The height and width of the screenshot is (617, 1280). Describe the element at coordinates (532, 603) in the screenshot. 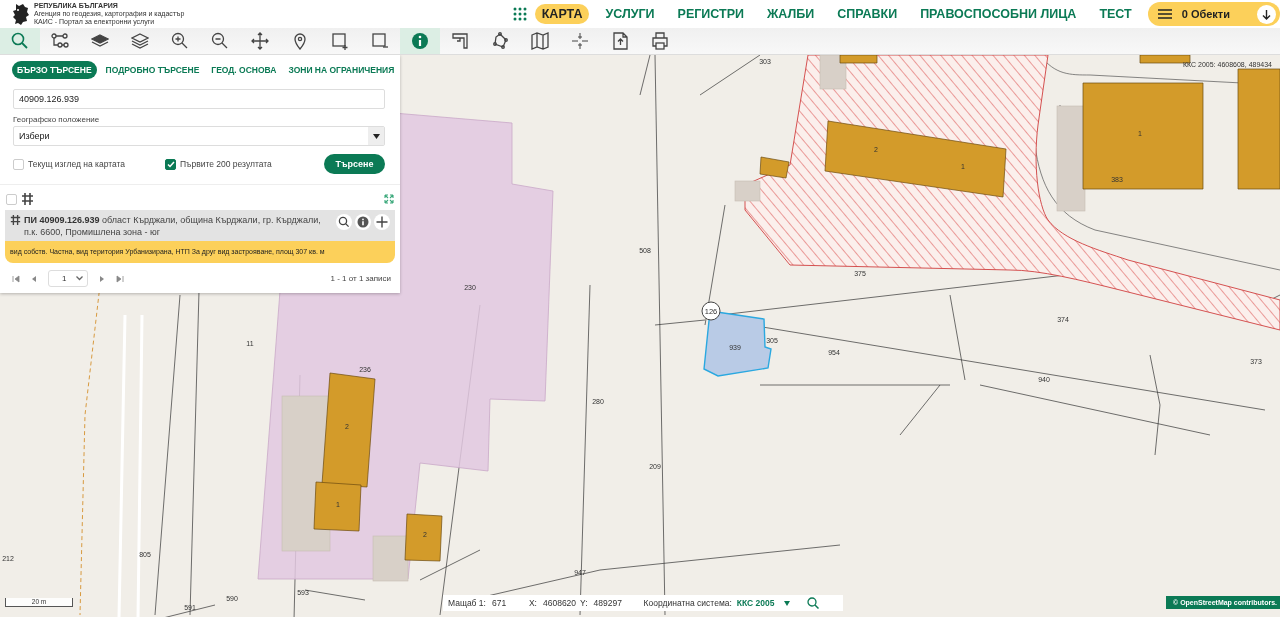

I see `x-label: X:` at that location.